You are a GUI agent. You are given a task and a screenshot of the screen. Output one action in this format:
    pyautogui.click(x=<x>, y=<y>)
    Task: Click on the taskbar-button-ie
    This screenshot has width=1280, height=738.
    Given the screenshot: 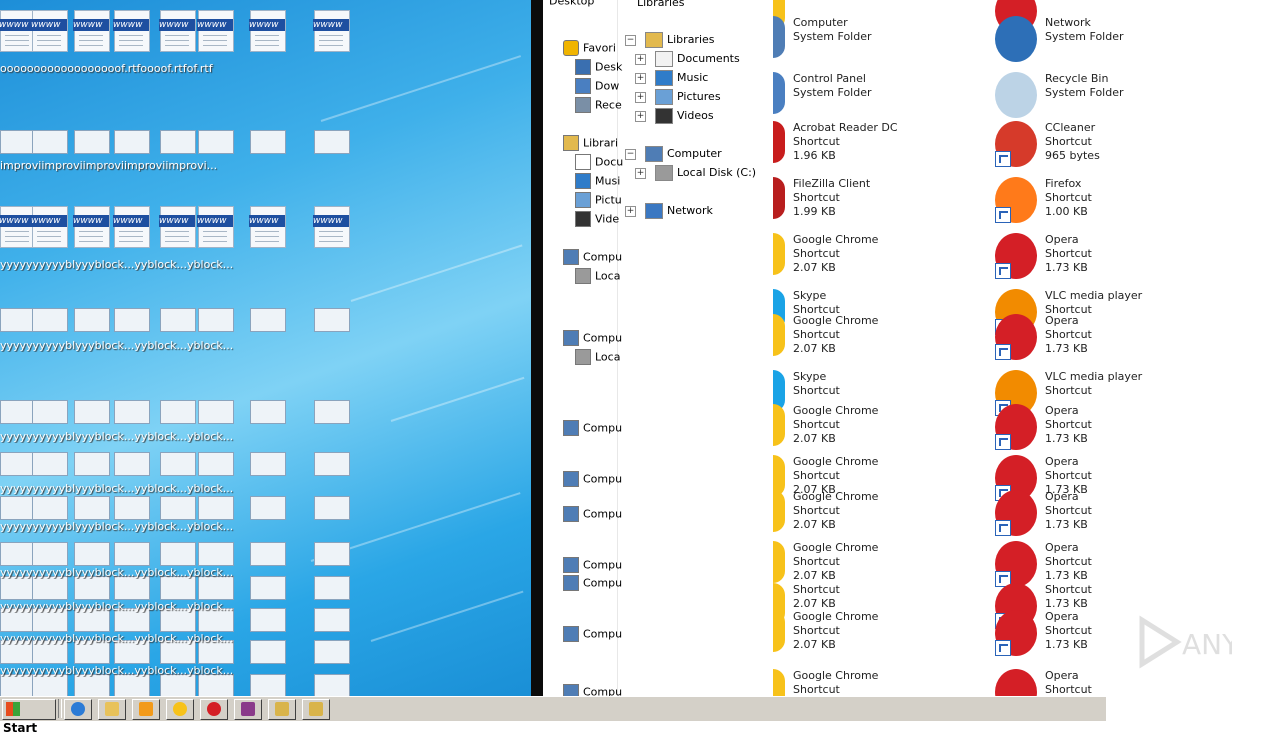 What is the action you would take?
    pyautogui.click(x=78, y=709)
    